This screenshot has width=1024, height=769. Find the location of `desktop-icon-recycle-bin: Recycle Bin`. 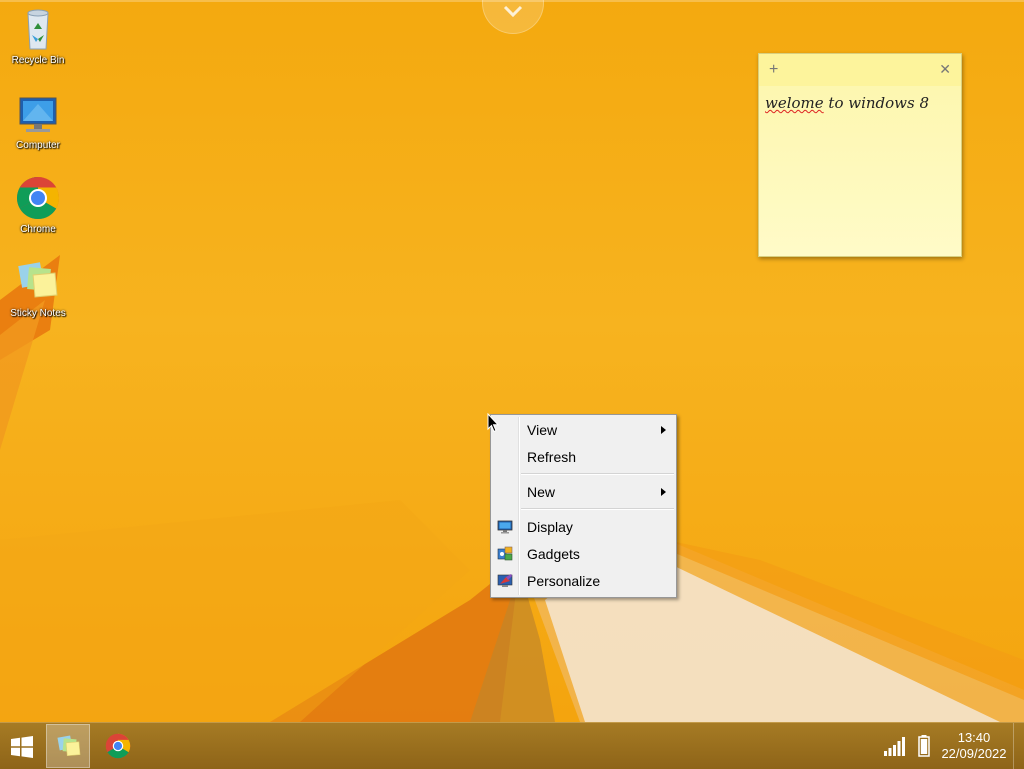

desktop-icon-recycle-bin: Recycle Bin is located at coordinates (38, 35).